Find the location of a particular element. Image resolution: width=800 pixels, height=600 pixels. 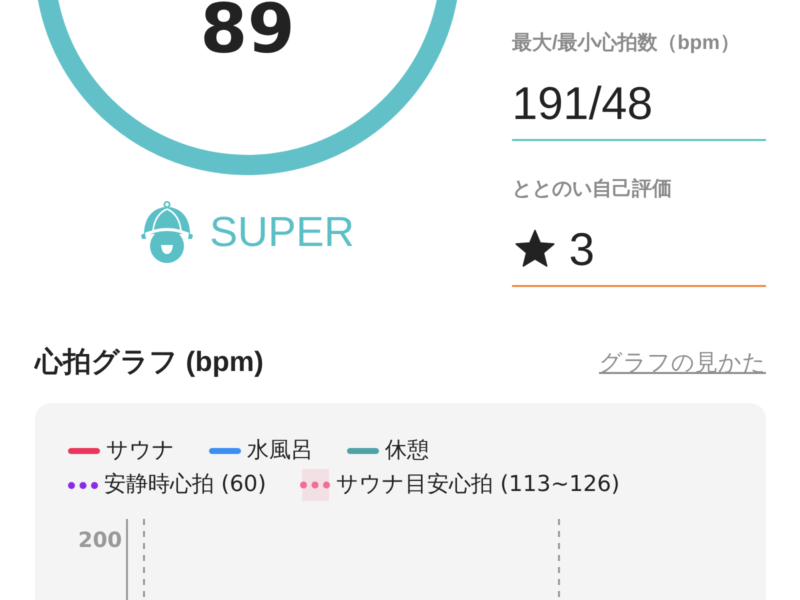

hat-face-icon is located at coordinates (166, 232).